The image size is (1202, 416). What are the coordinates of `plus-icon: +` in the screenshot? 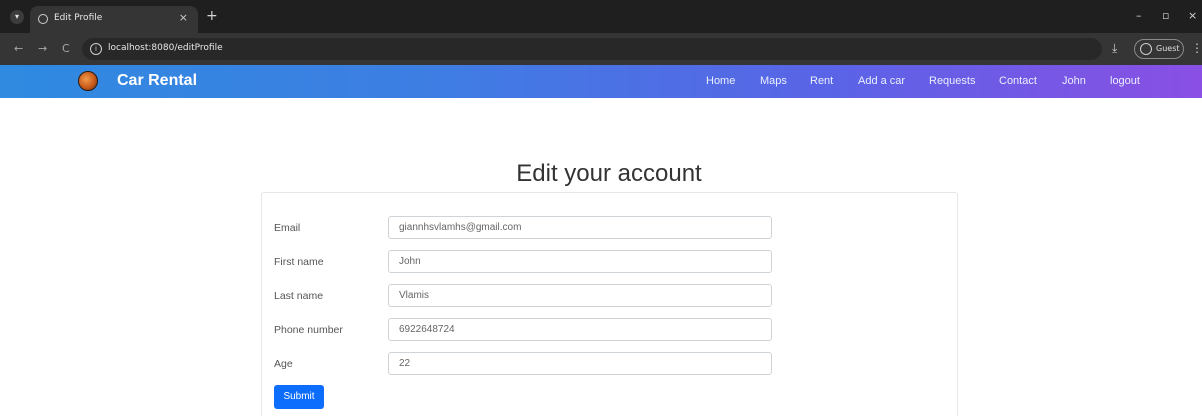 It's located at (212, 16).